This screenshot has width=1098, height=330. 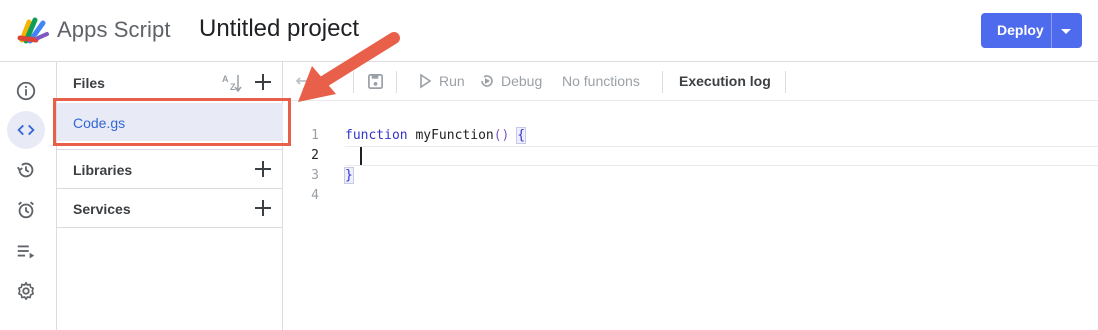 I want to click on executions-icon, so click(x=26, y=252).